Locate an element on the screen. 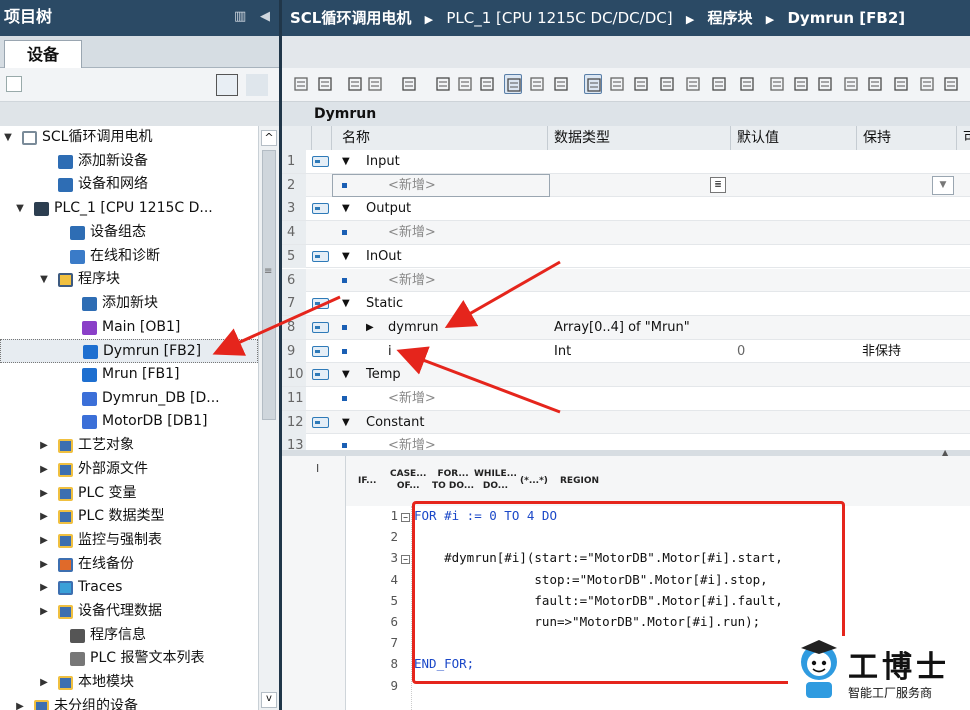 The height and width of the screenshot is (710, 970). tree-item: ▶ 工艺对象 is located at coordinates (129, 446).